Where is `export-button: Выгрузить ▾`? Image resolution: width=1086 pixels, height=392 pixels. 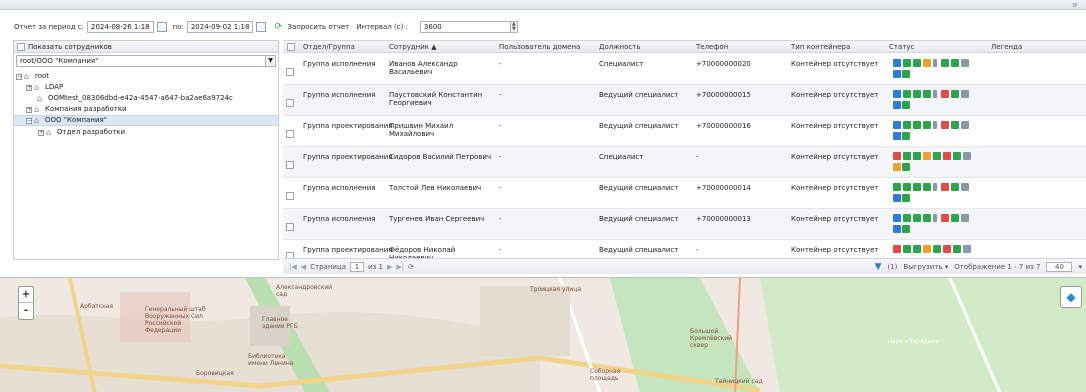
export-button: Выгрузить ▾ is located at coordinates (925, 267).